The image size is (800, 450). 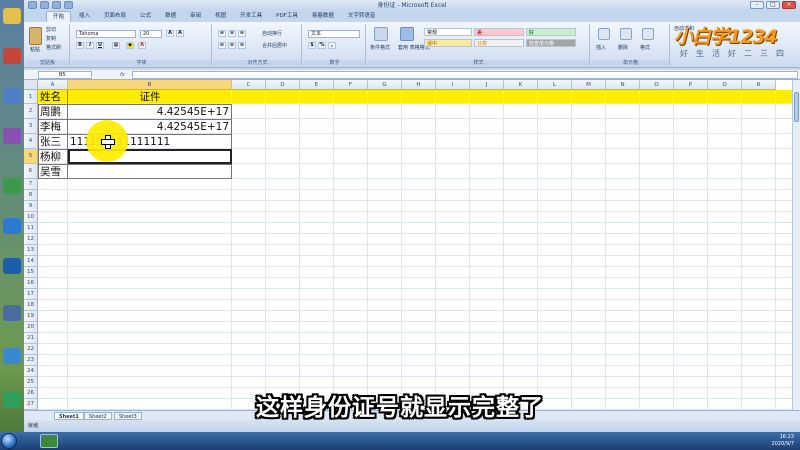 What do you see at coordinates (499, 43) in the screenshot?
I see `style-calc: 计算` at bounding box center [499, 43].